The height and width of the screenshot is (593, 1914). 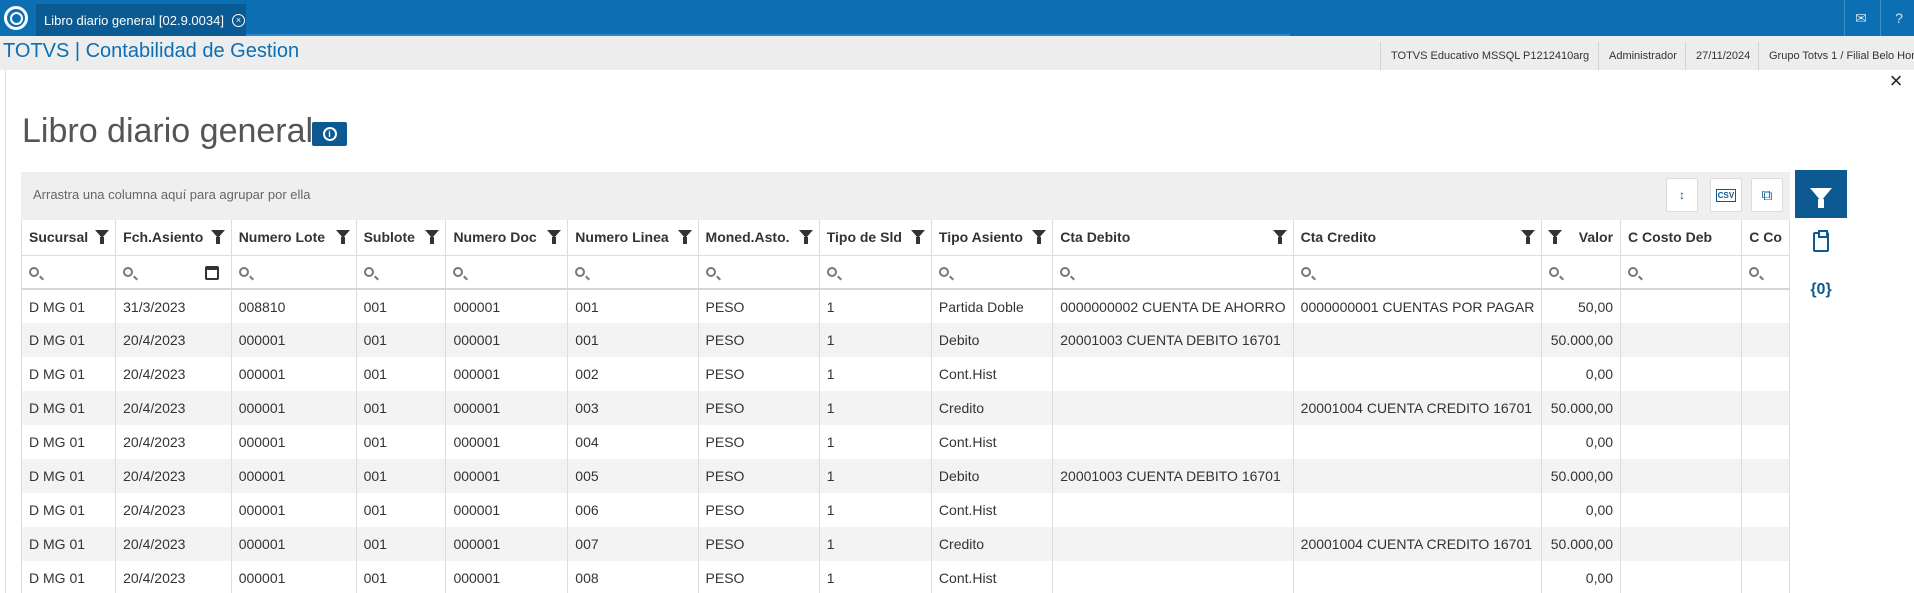 I want to click on table-cell: 008810, so click(x=294, y=306).